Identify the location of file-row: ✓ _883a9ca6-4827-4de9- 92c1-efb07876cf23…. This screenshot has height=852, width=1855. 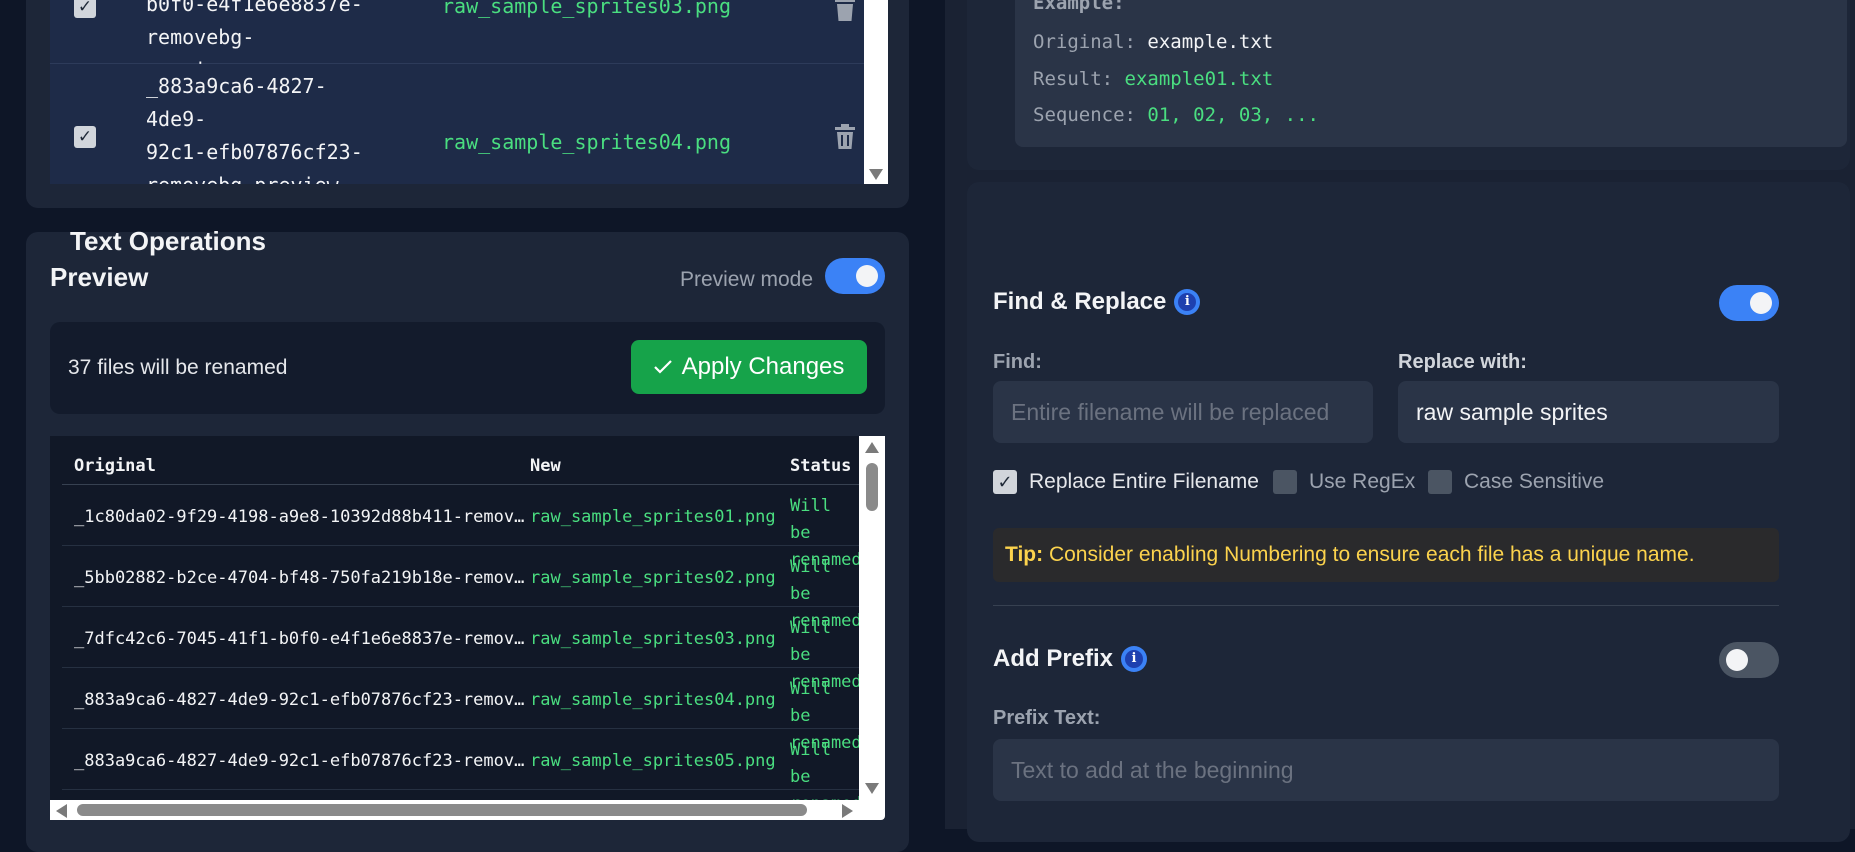
(459, 124).